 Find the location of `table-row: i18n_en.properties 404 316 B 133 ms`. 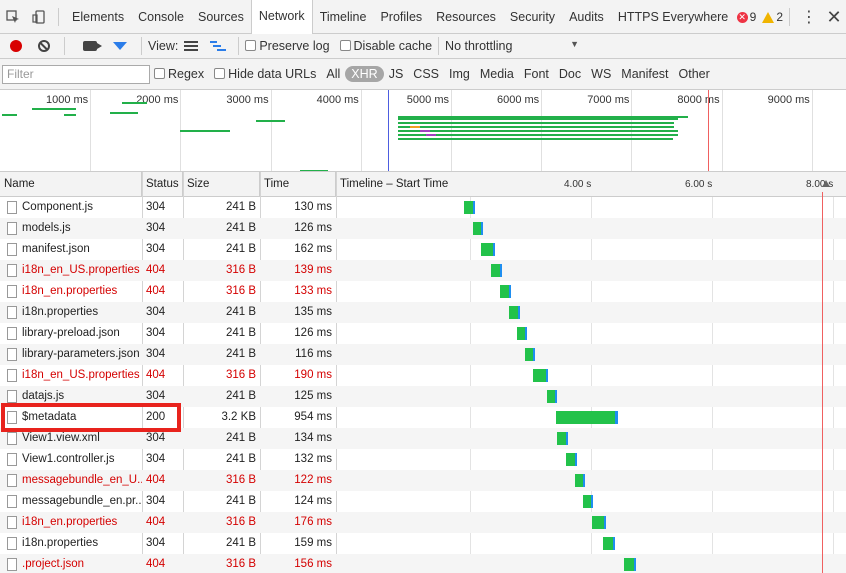

table-row: i18n_en.properties 404 316 B 133 ms is located at coordinates (423, 291).